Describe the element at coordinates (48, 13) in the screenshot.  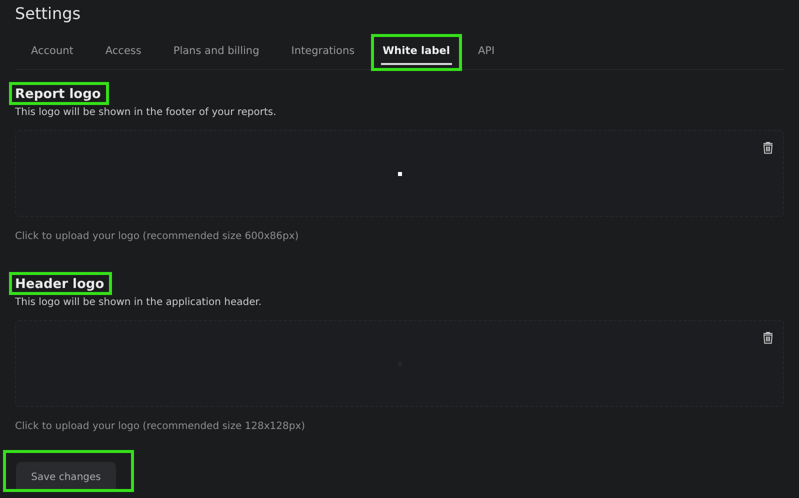
I see `page-title: Settings` at that location.